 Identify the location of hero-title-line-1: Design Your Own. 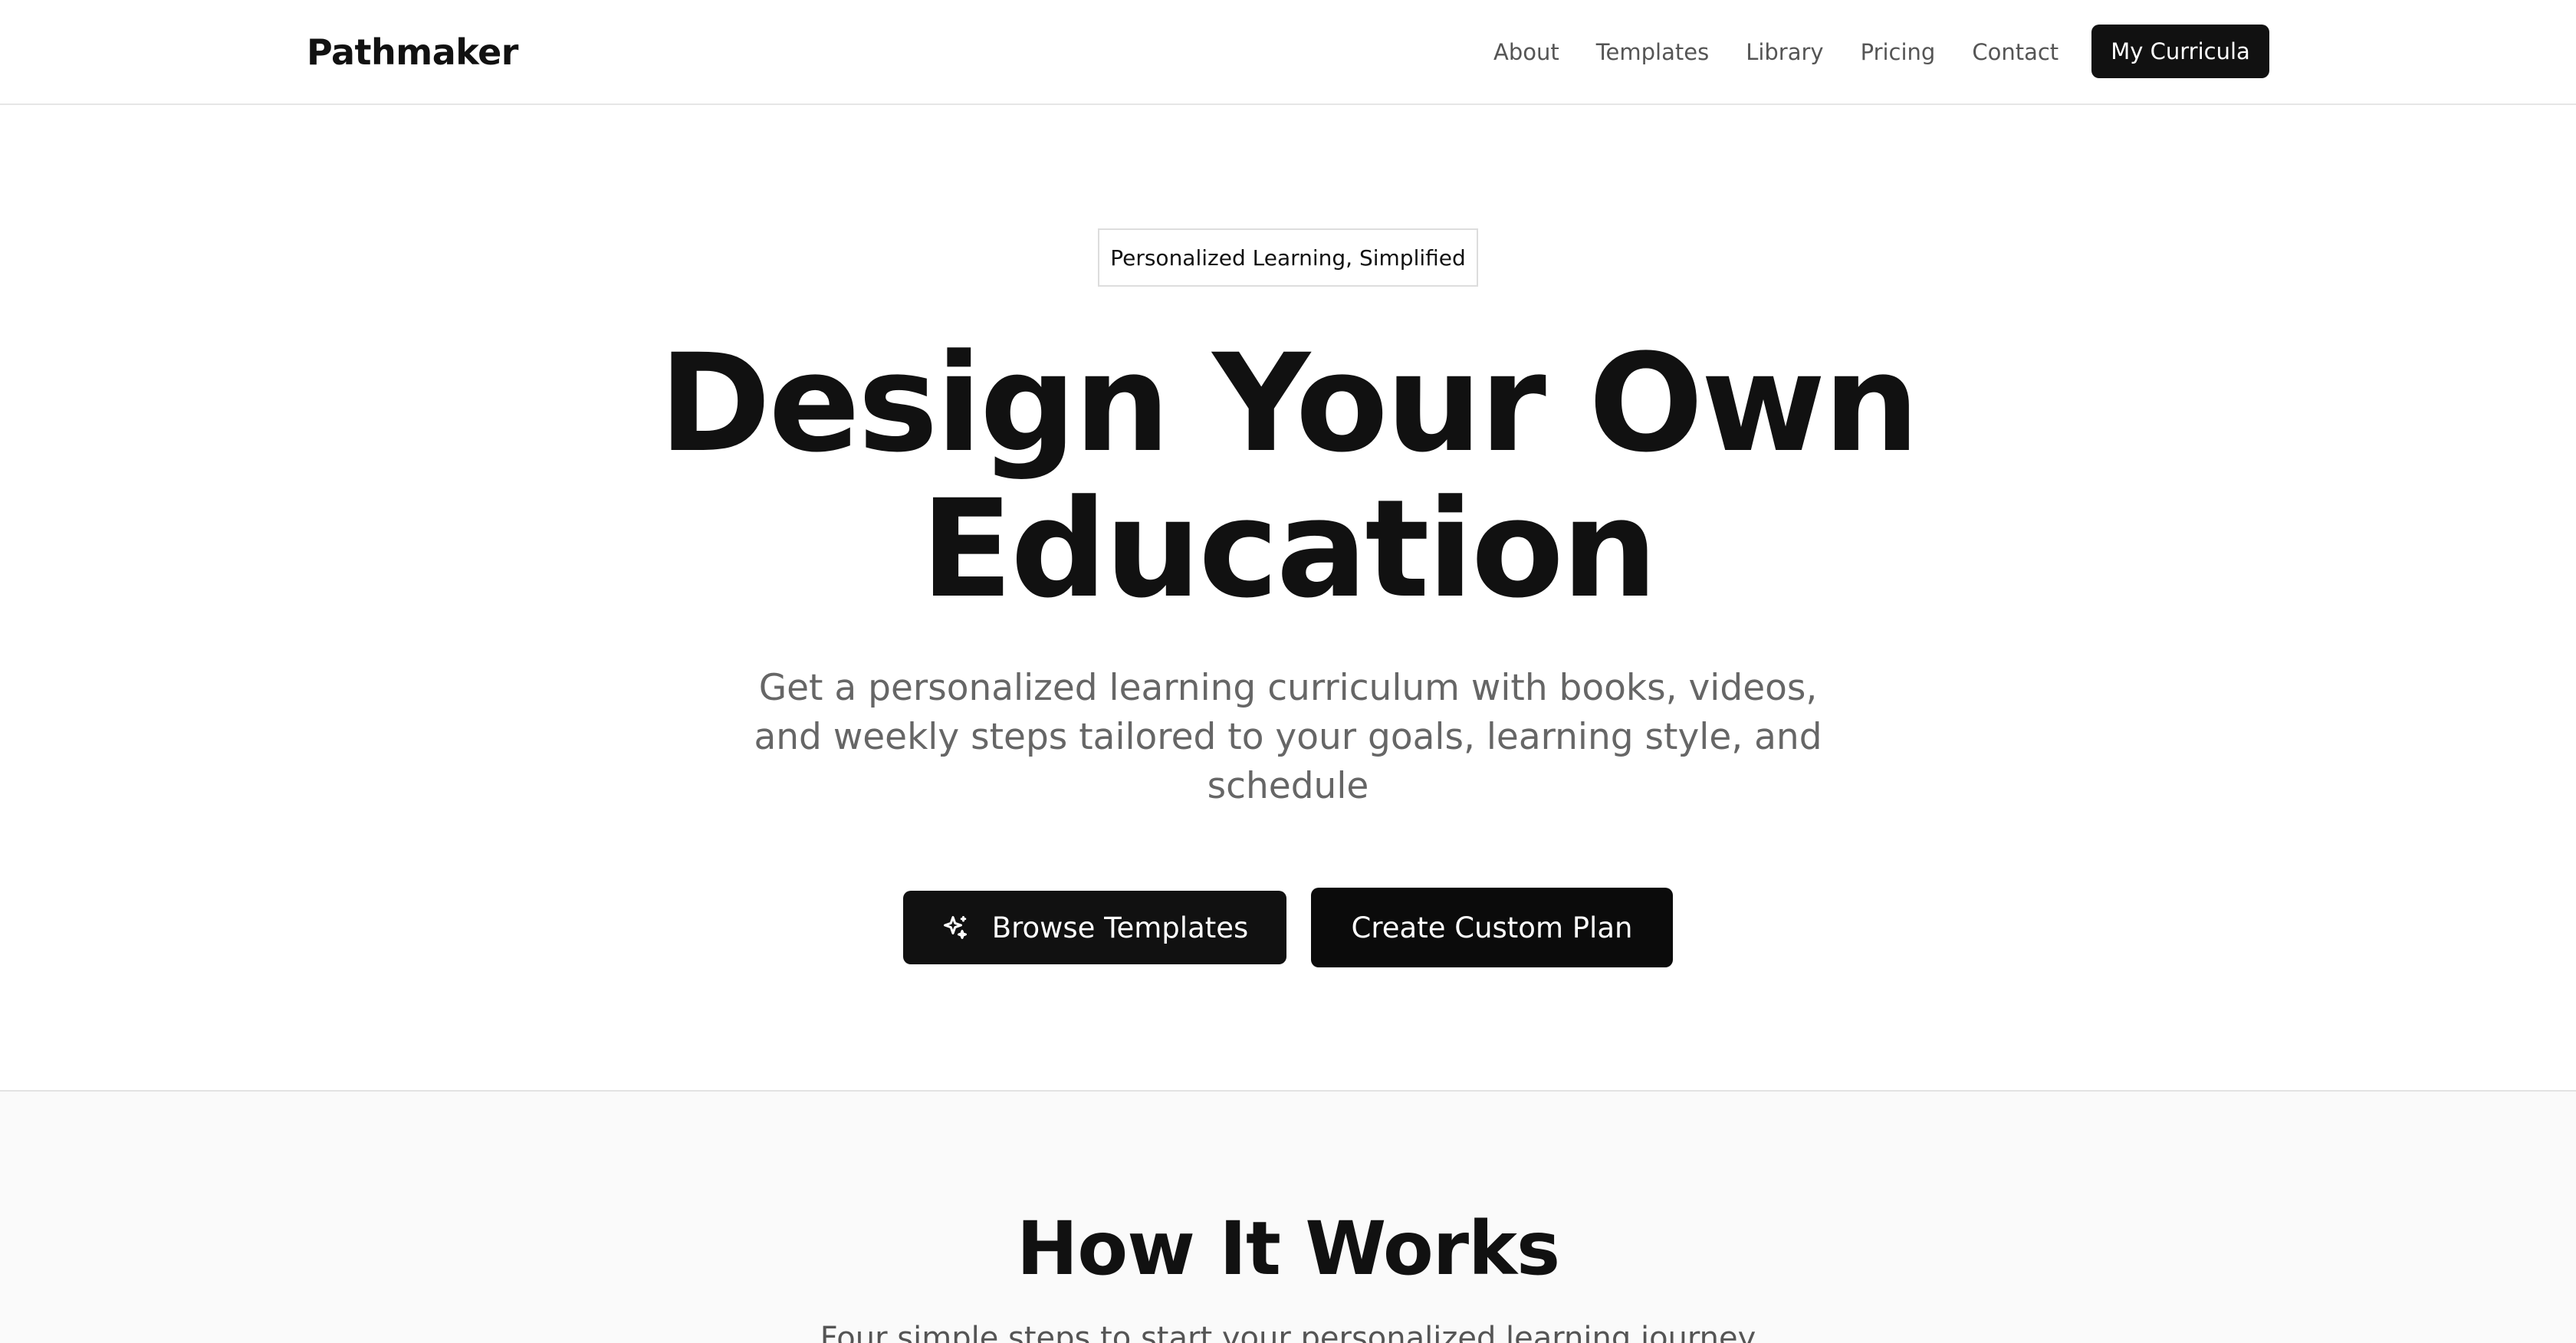
(1289, 404).